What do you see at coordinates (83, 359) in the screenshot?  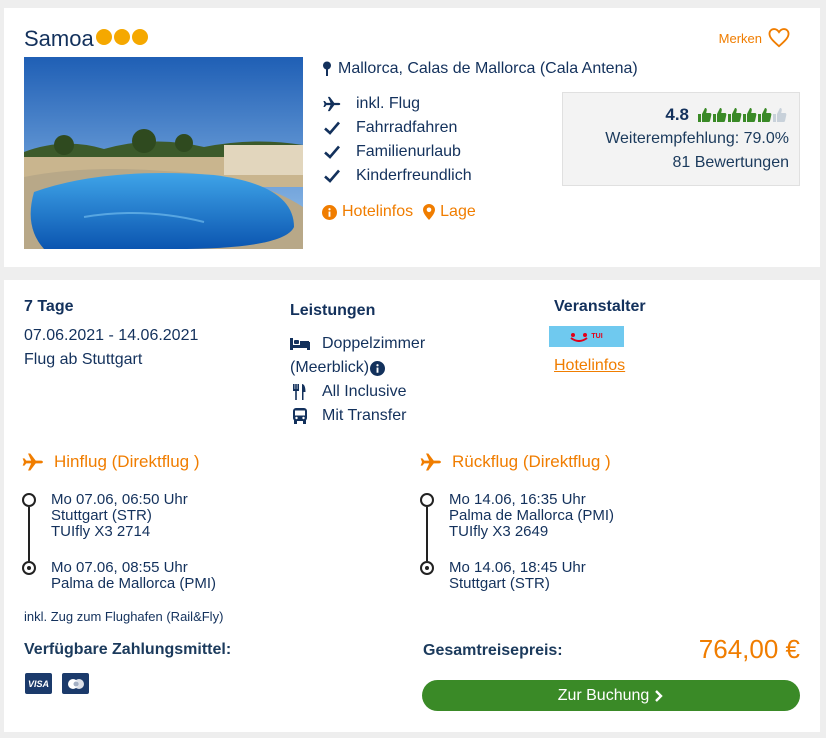 I see `departure-airport: Flug ab Stuttgart` at bounding box center [83, 359].